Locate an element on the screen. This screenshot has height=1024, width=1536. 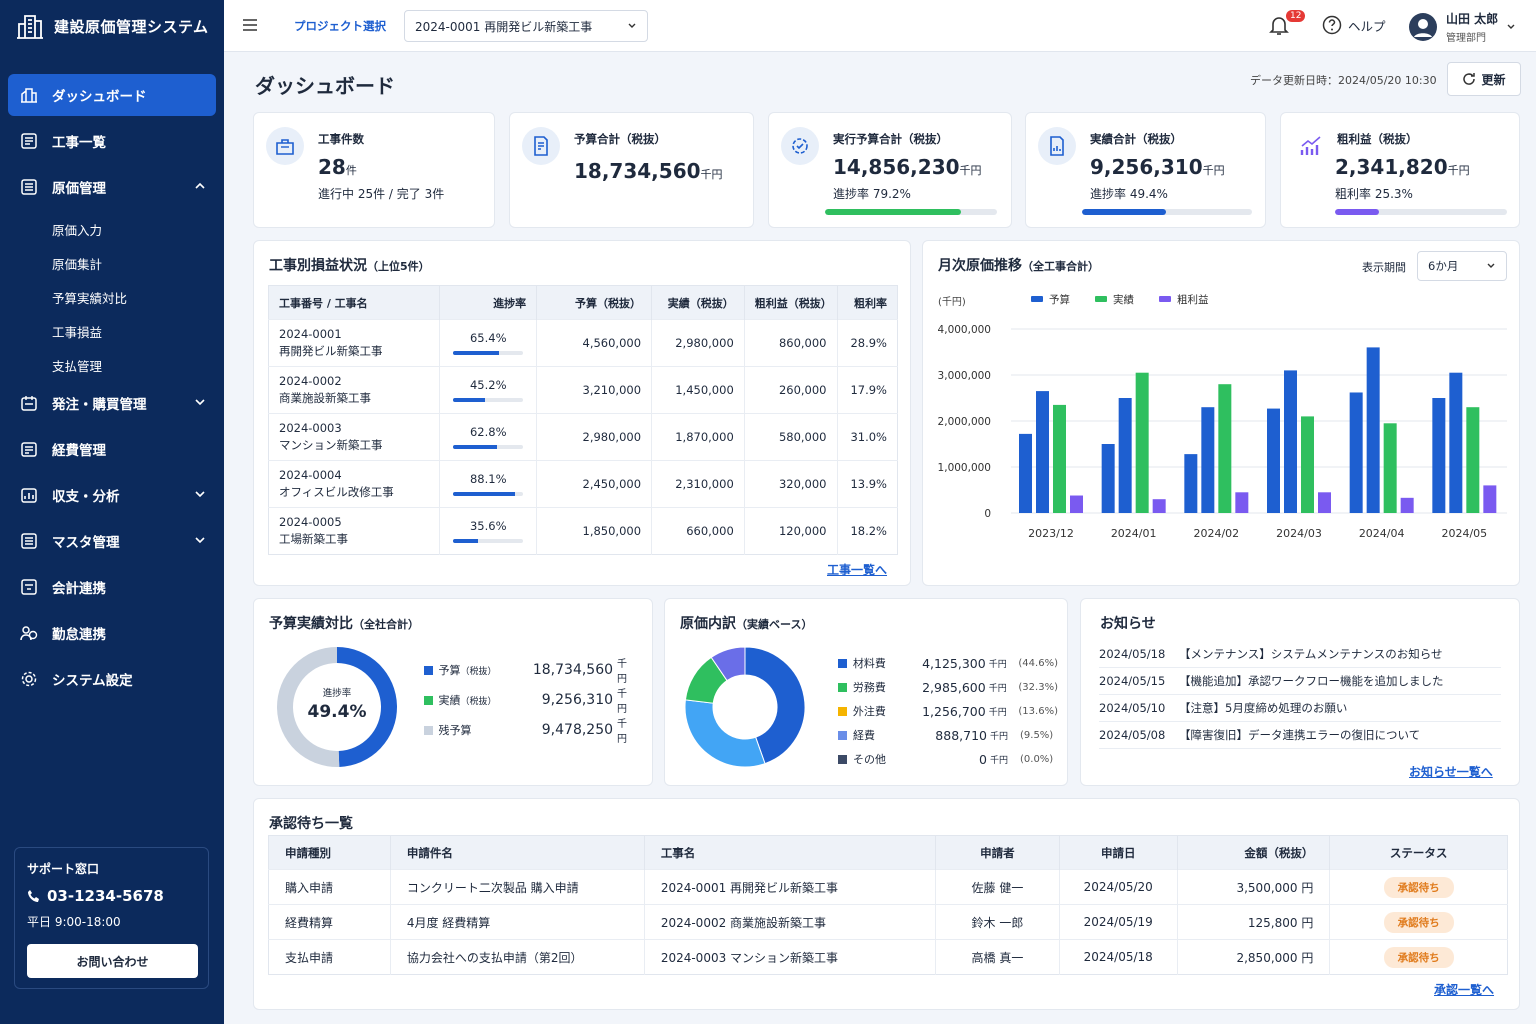
app-logo: 建設原価管理システム is located at coordinates (112, 26).